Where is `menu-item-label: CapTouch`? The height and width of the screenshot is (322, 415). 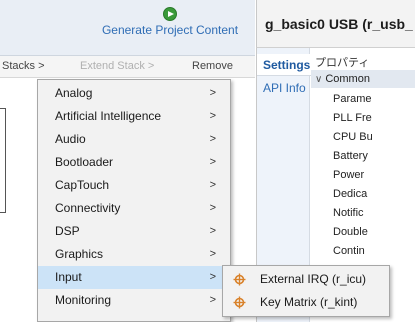
menu-item-label: CapTouch is located at coordinates (82, 185).